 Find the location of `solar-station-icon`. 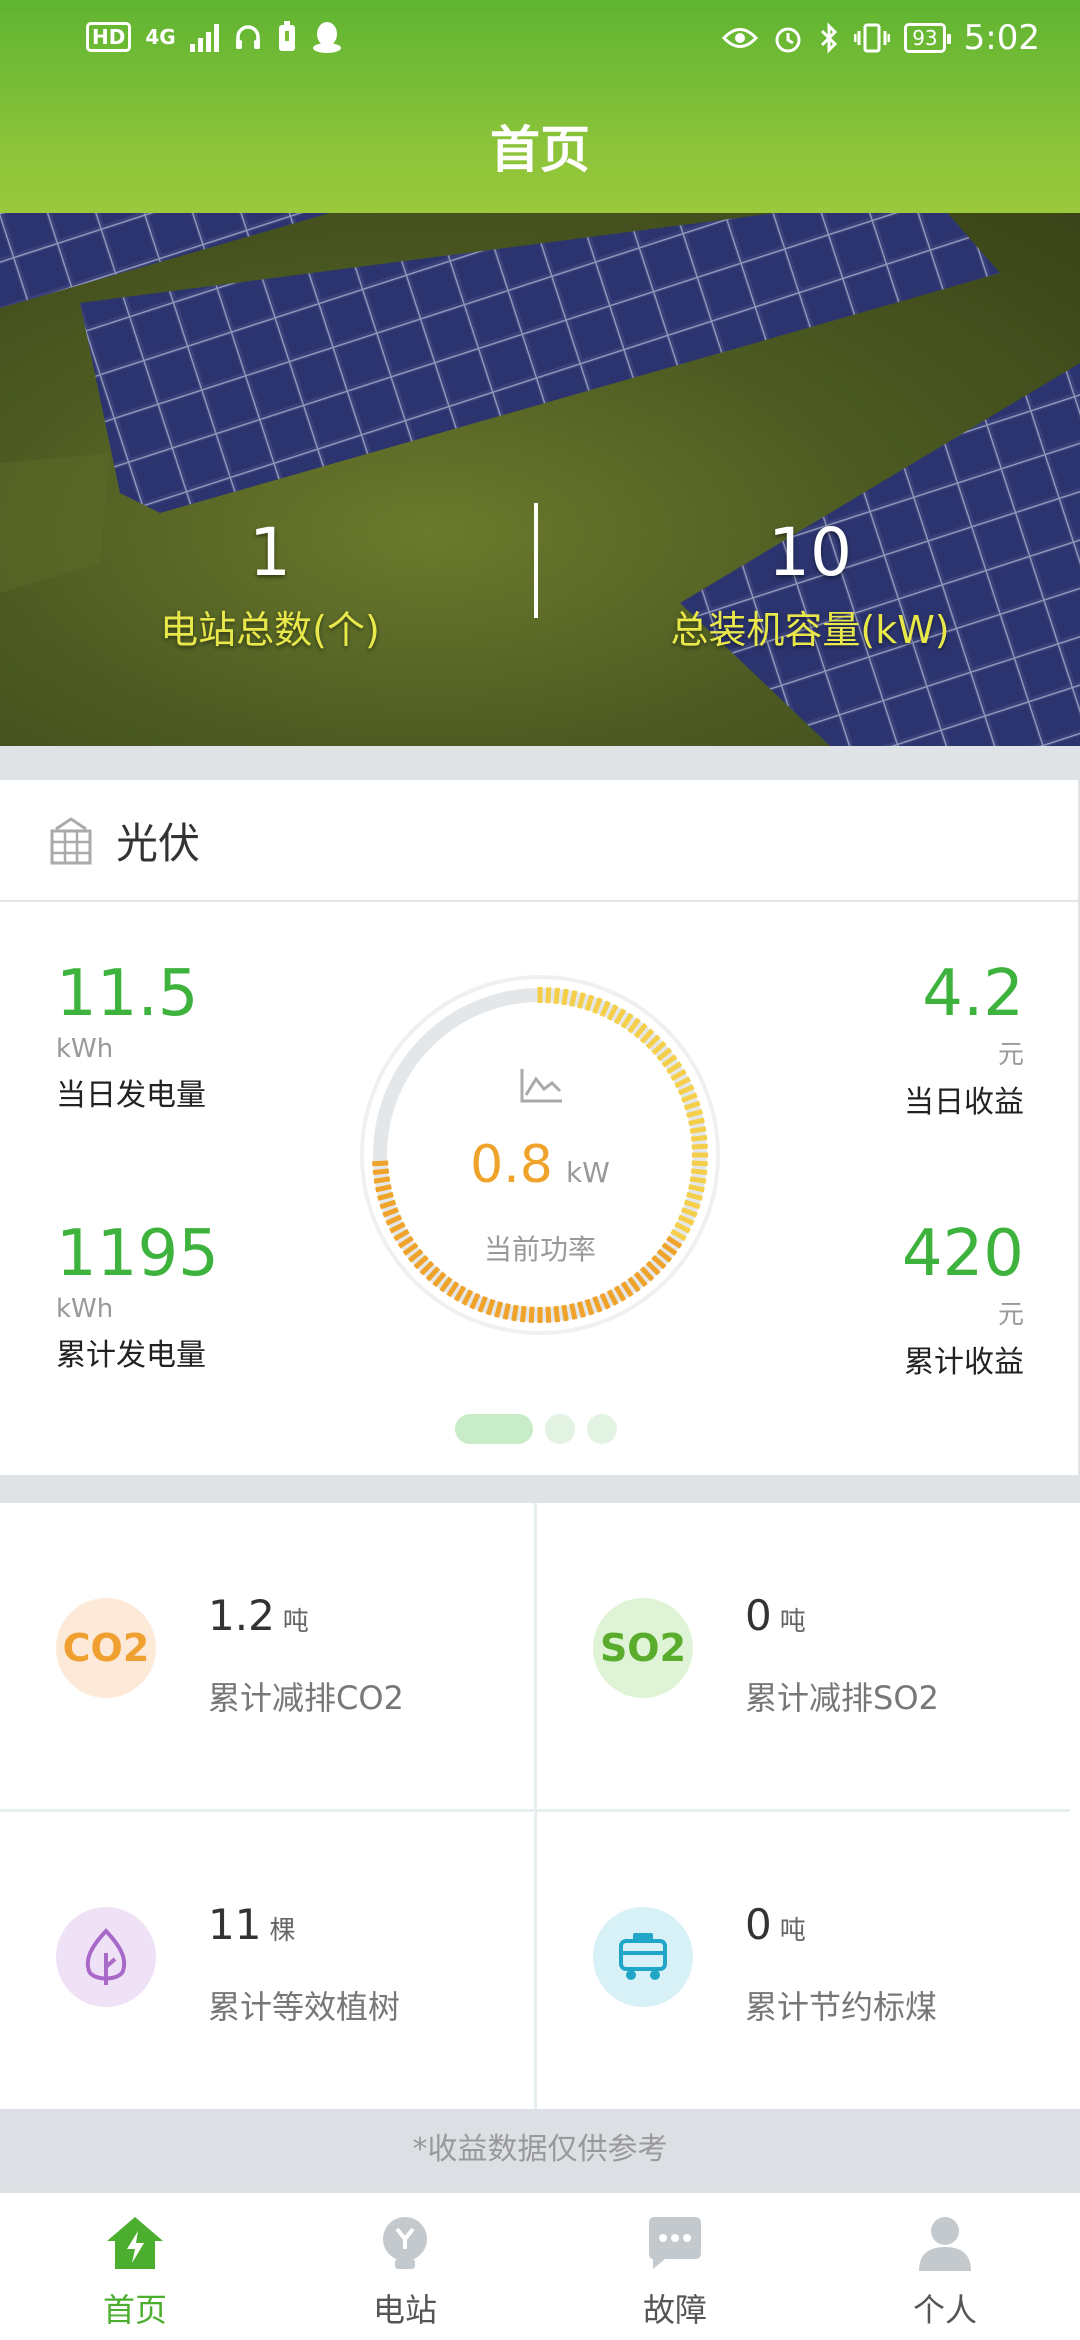

solar-station-icon is located at coordinates (71, 841).